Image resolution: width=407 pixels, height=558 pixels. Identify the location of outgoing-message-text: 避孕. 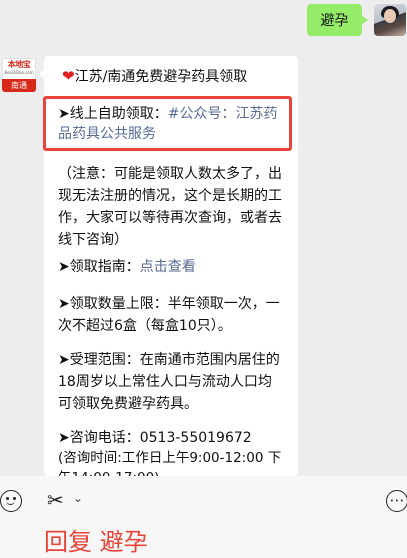
(334, 21).